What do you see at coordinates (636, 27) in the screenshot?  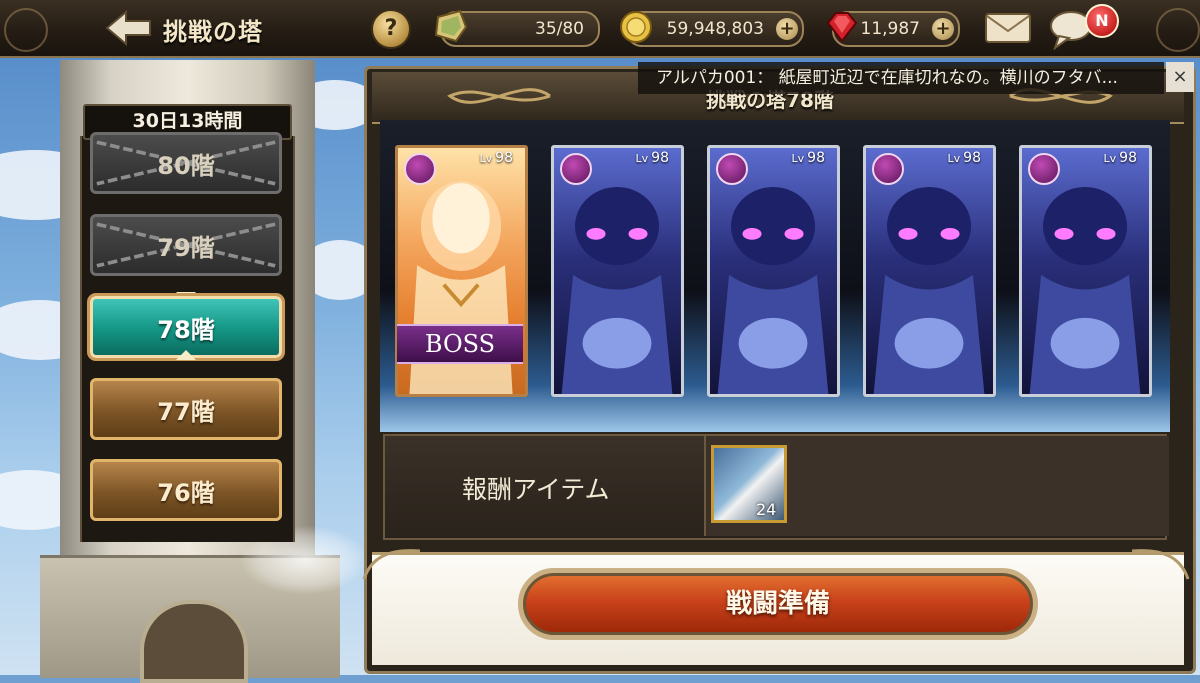 I see `gold-coin-icon` at bounding box center [636, 27].